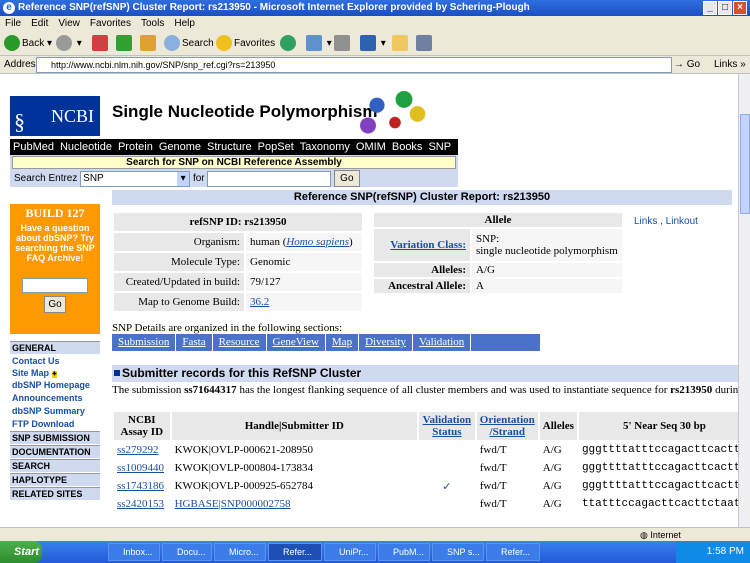  I want to click on faq-go-button: Go, so click(55, 304).